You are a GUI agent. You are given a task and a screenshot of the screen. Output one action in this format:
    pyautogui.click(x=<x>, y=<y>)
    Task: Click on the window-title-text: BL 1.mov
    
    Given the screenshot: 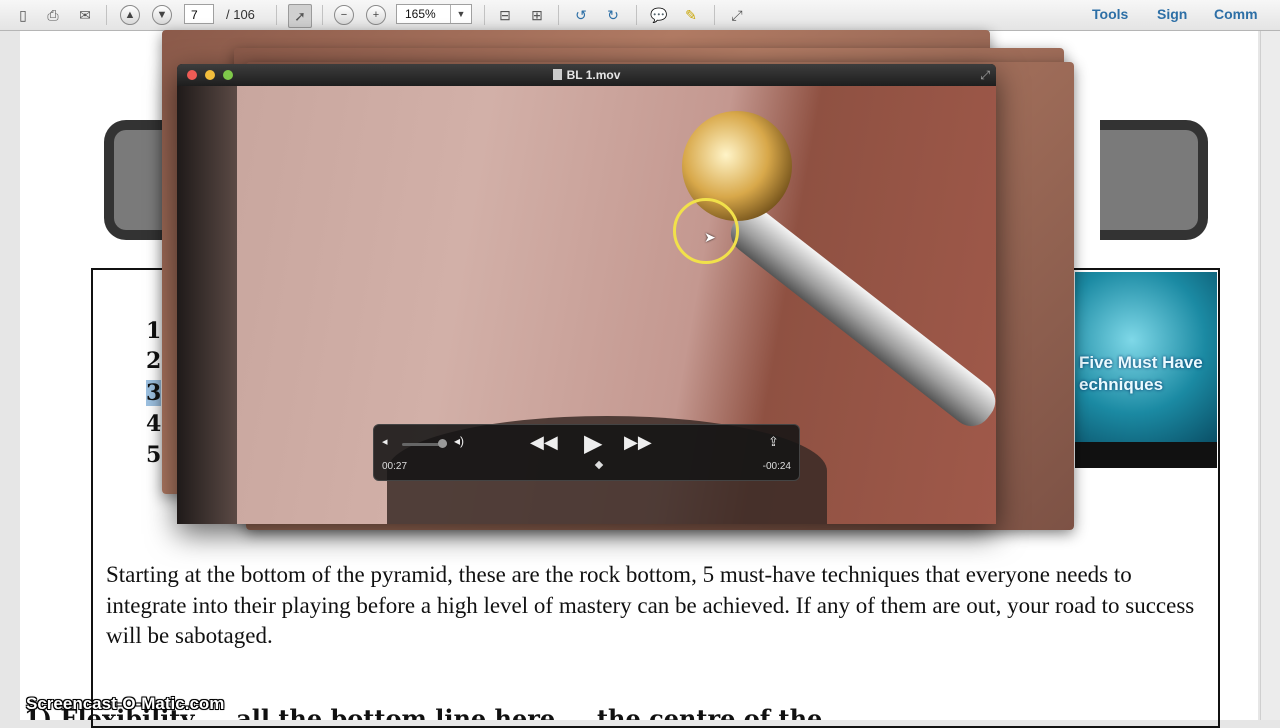 What is the action you would take?
    pyautogui.click(x=593, y=75)
    